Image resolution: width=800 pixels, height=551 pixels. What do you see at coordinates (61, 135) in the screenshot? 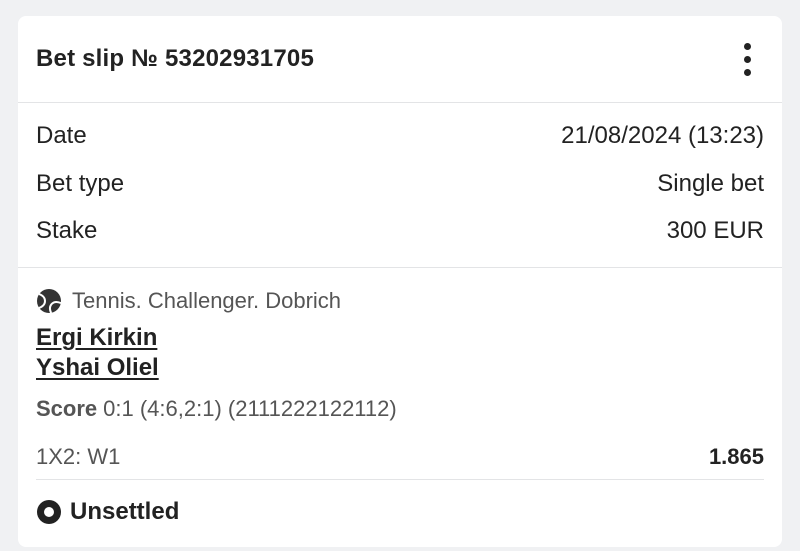
I see `date-label: Date` at bounding box center [61, 135].